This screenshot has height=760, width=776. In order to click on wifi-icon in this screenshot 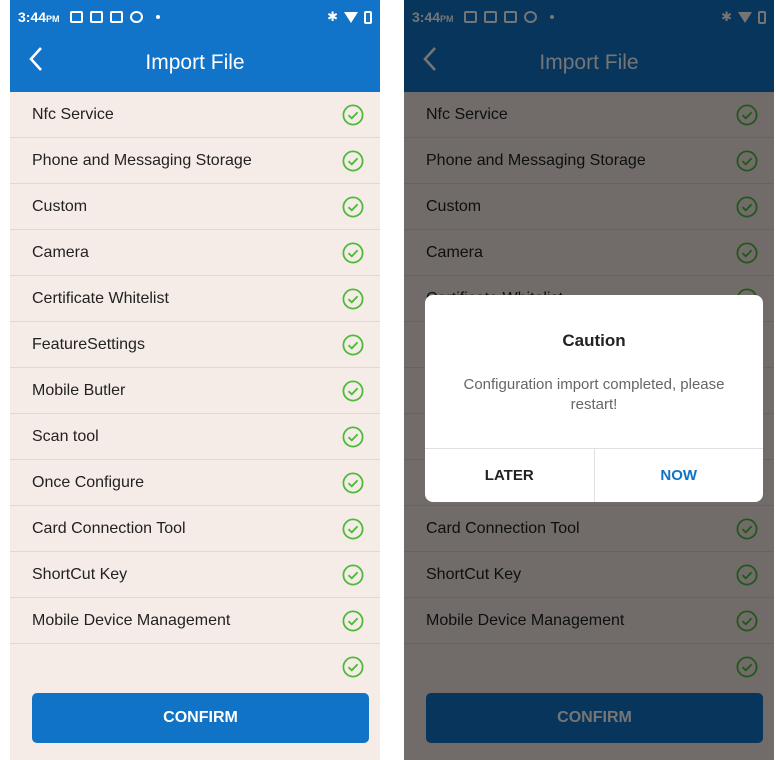, I will do `click(351, 17)`.